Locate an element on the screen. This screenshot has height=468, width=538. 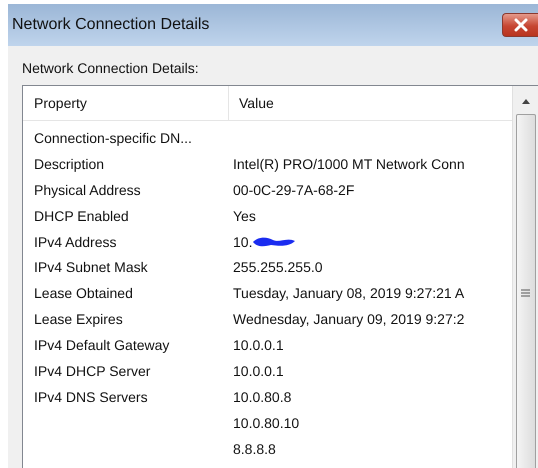
value-cell: Yes is located at coordinates (244, 216).